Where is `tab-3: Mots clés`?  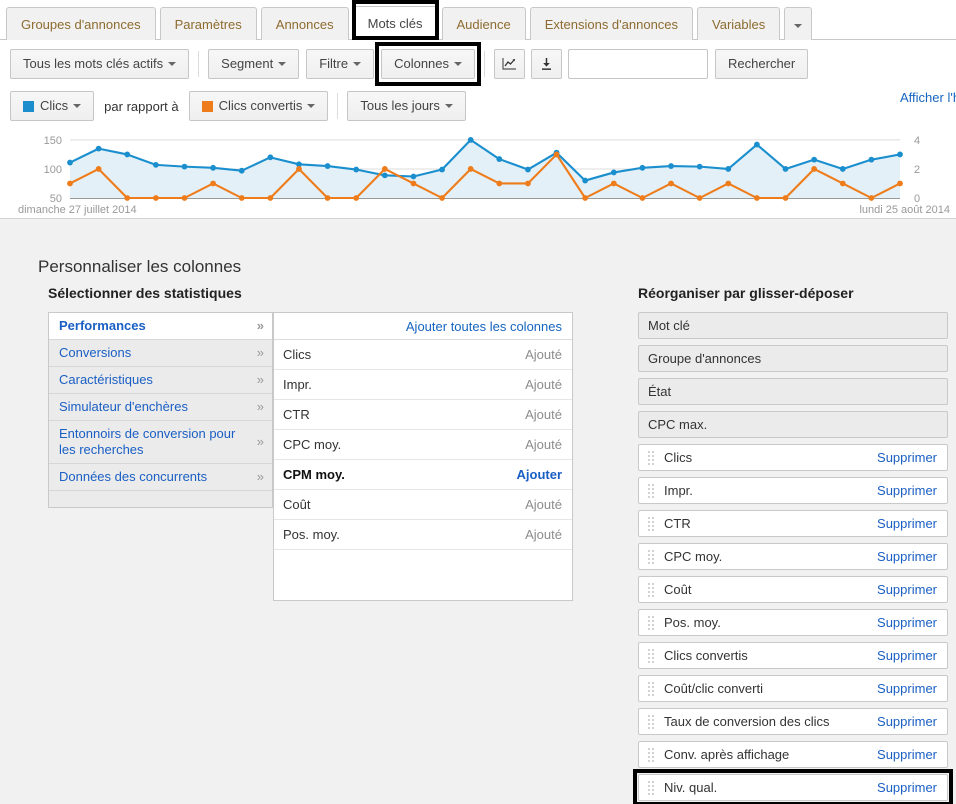
tab-3: Mots clés is located at coordinates (395, 23).